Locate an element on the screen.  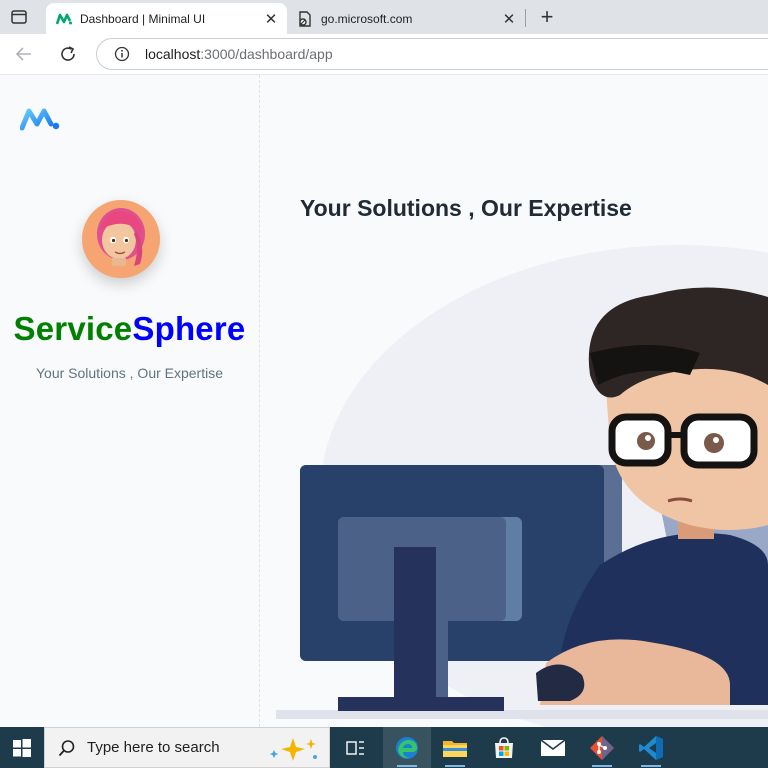
git-icon is located at coordinates (602, 747).